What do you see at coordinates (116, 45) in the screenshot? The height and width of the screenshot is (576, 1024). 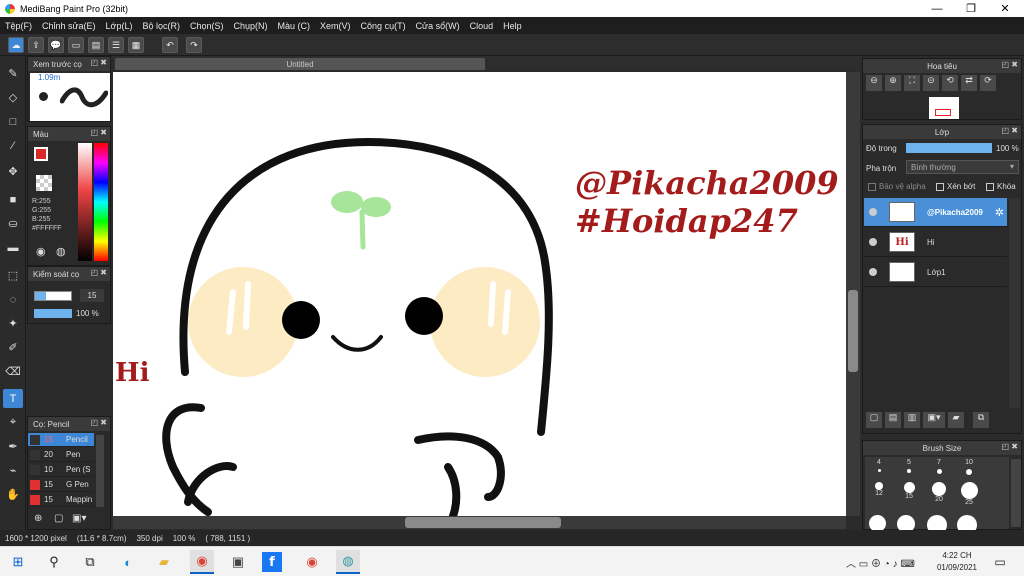 I see `list-icon: ☰` at bounding box center [116, 45].